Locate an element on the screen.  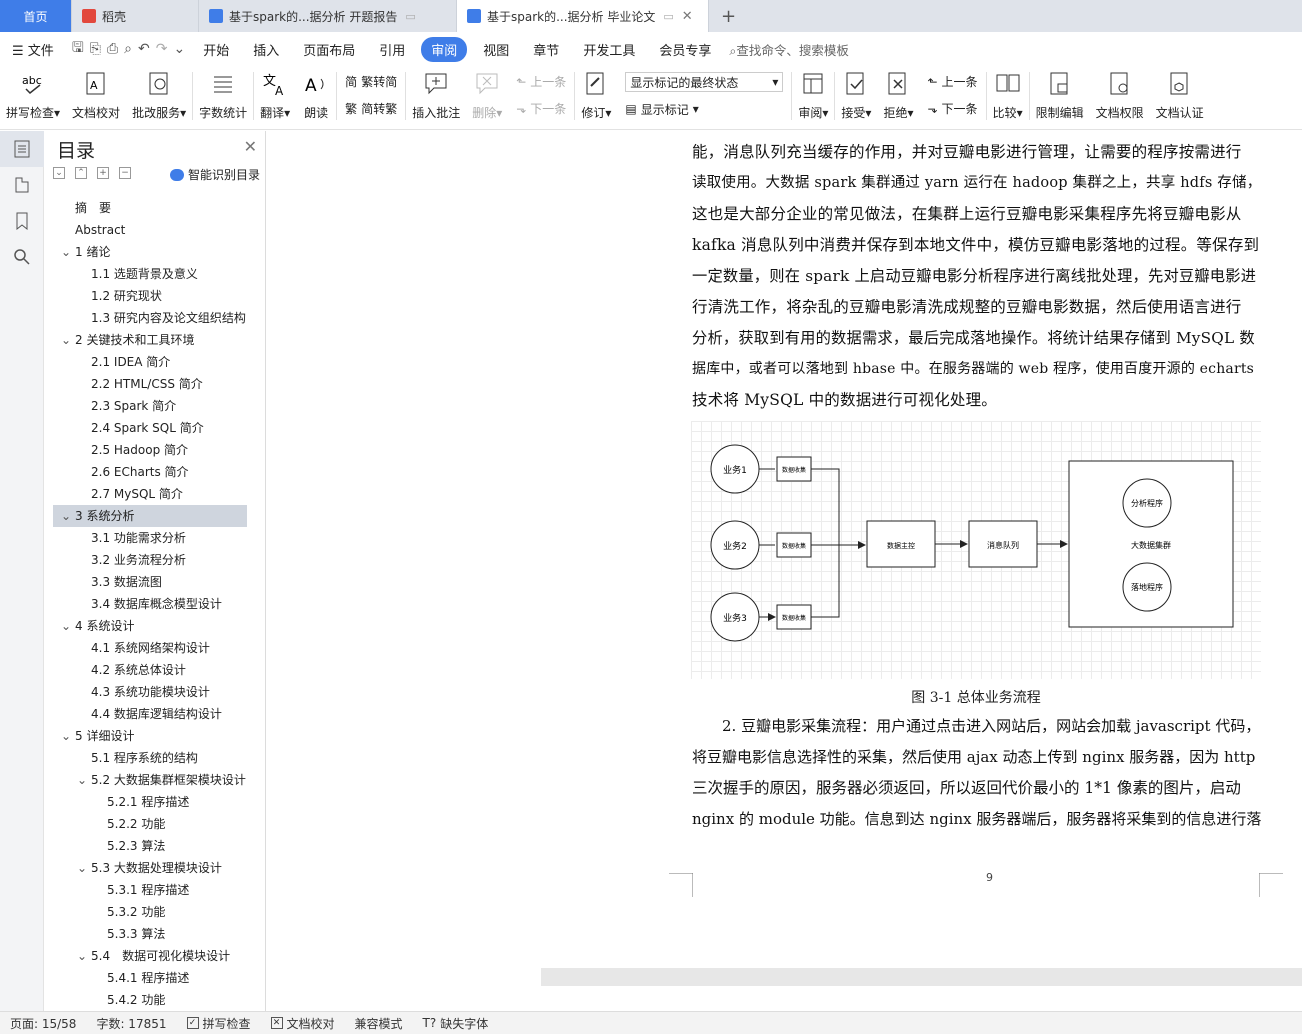
prev-comment-button: ⬑ 上一条 is located at coordinates (541, 81).